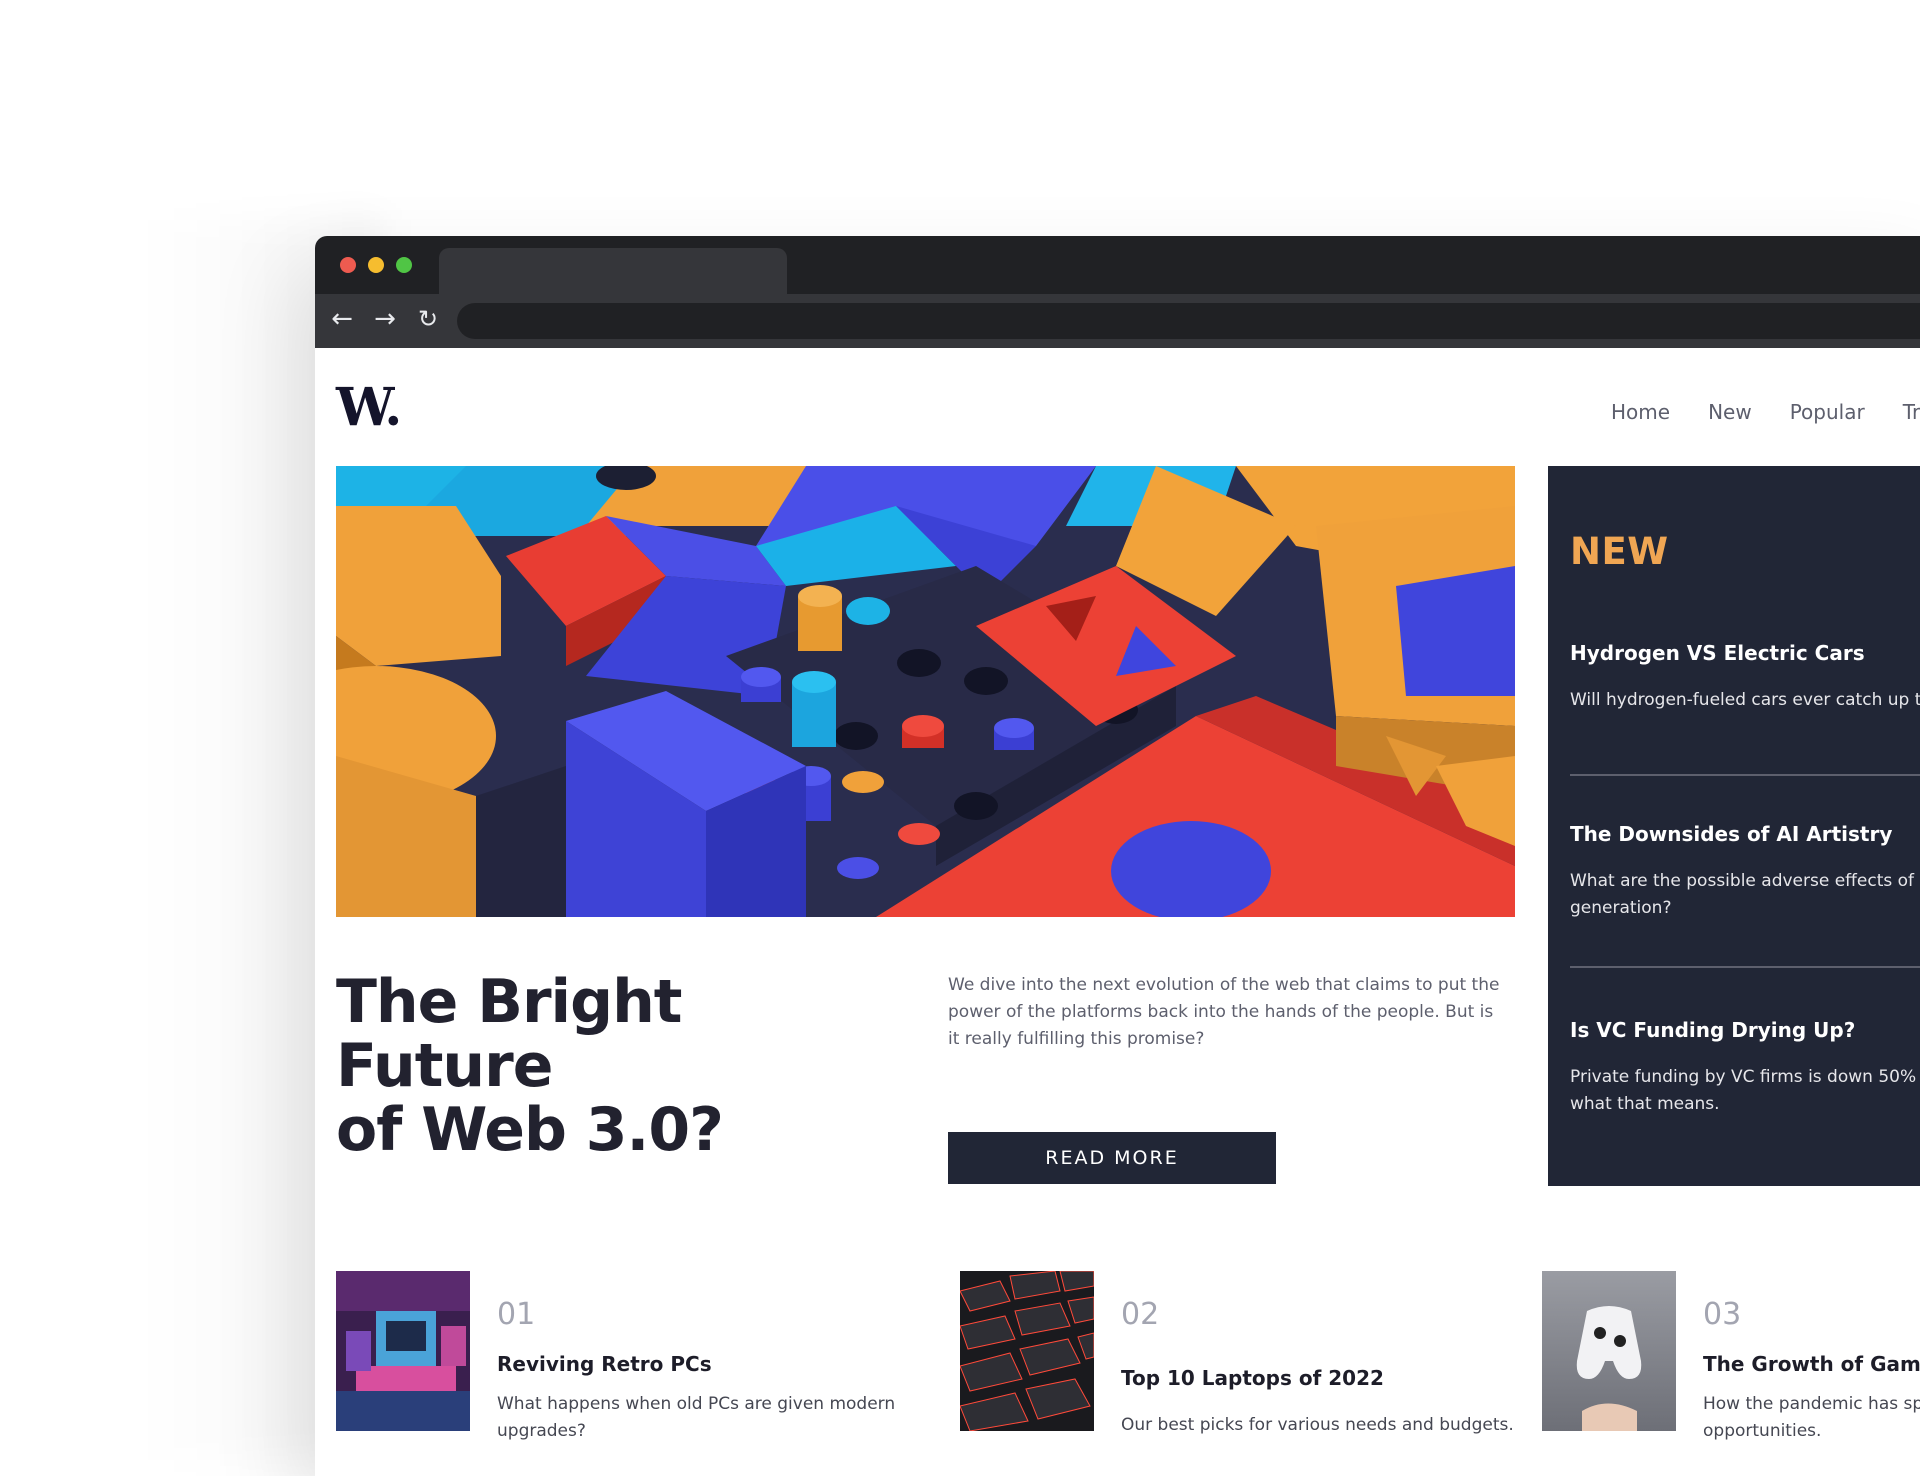 The width and height of the screenshot is (1920, 1476). Describe the element at coordinates (1717, 653) in the screenshot. I see `new-item-title: Hydrogen VS Electric Cars` at that location.